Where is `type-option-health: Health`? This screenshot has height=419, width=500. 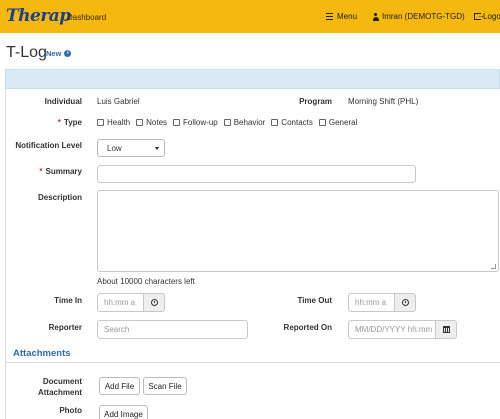
type-option-health: Health is located at coordinates (113, 122).